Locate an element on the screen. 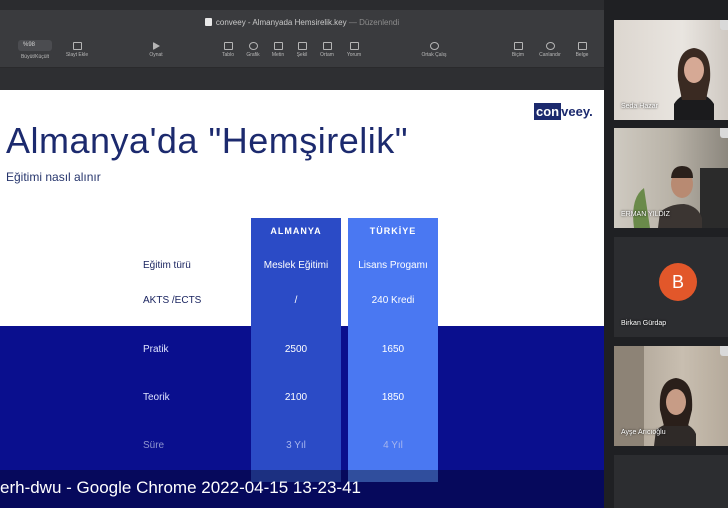 The width and height of the screenshot is (728, 508). row-label: Süre is located at coordinates (154, 445).